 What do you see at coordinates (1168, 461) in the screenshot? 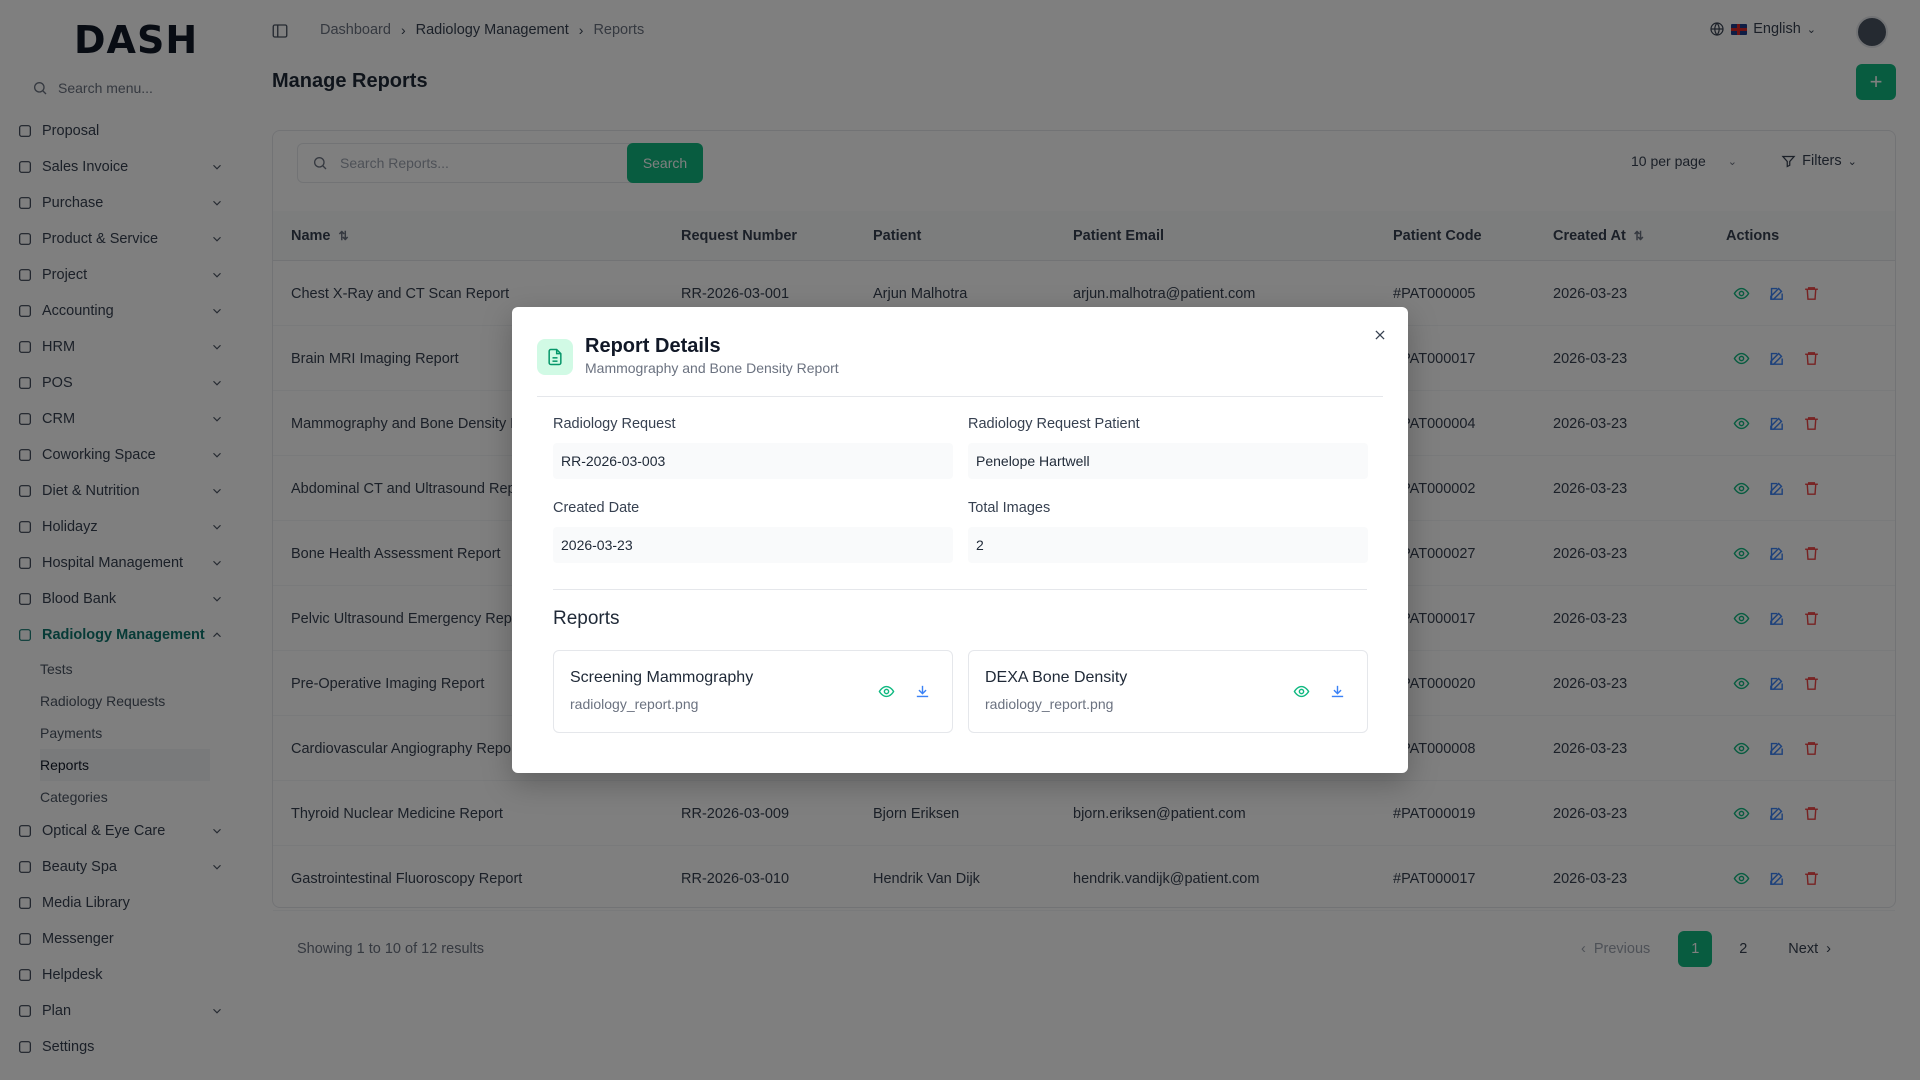
I see `patient-value: Penelope Hartwell` at bounding box center [1168, 461].